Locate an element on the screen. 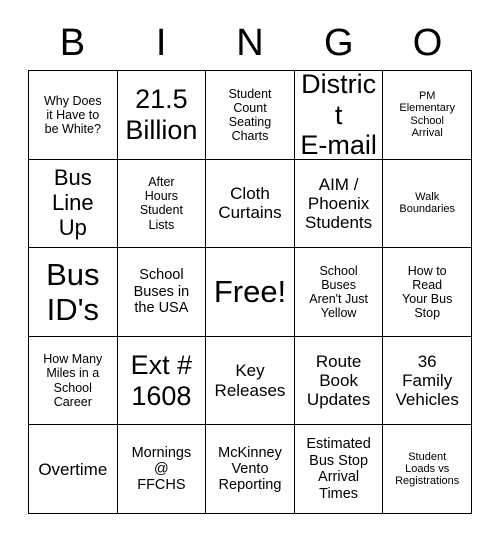  bingo-cell-text: After Hours Student Lists is located at coordinates (161, 203).